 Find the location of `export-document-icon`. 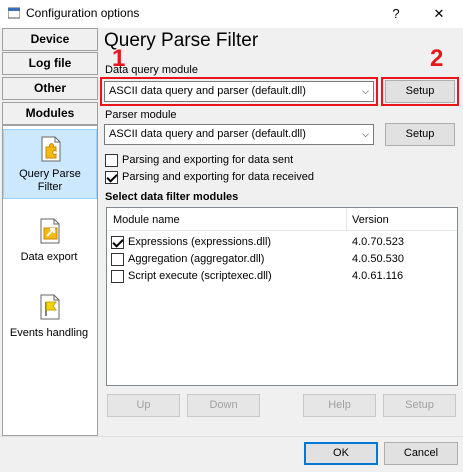

export-document-icon is located at coordinates (50, 231).